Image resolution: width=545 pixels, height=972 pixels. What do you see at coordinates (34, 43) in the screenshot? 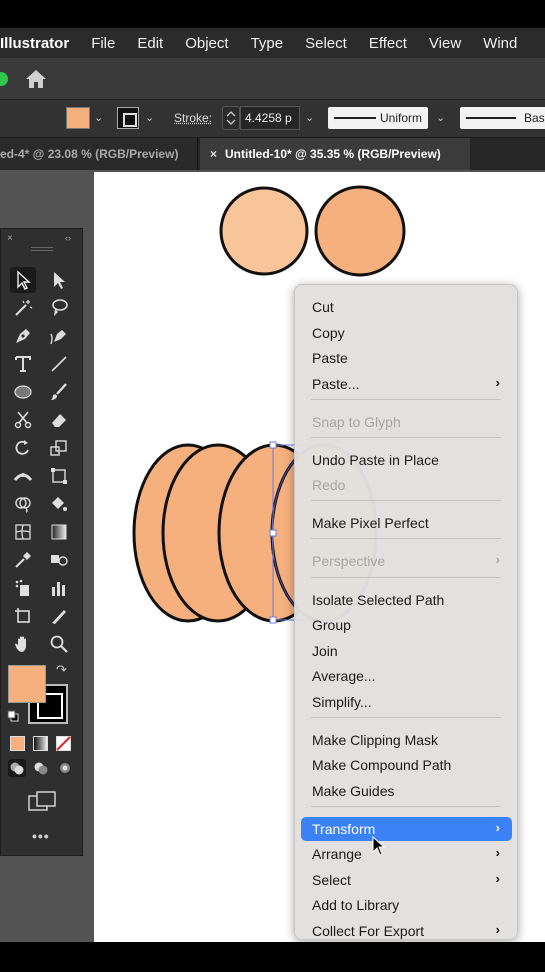
I see `app-menu: Illustrator` at bounding box center [34, 43].